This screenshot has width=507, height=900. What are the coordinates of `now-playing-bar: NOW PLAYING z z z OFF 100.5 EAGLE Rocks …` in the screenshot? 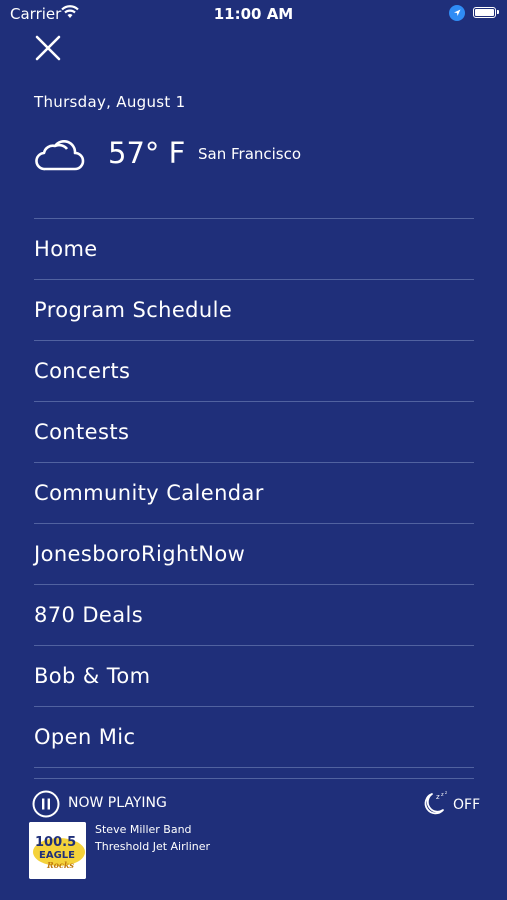 It's located at (253, 840).